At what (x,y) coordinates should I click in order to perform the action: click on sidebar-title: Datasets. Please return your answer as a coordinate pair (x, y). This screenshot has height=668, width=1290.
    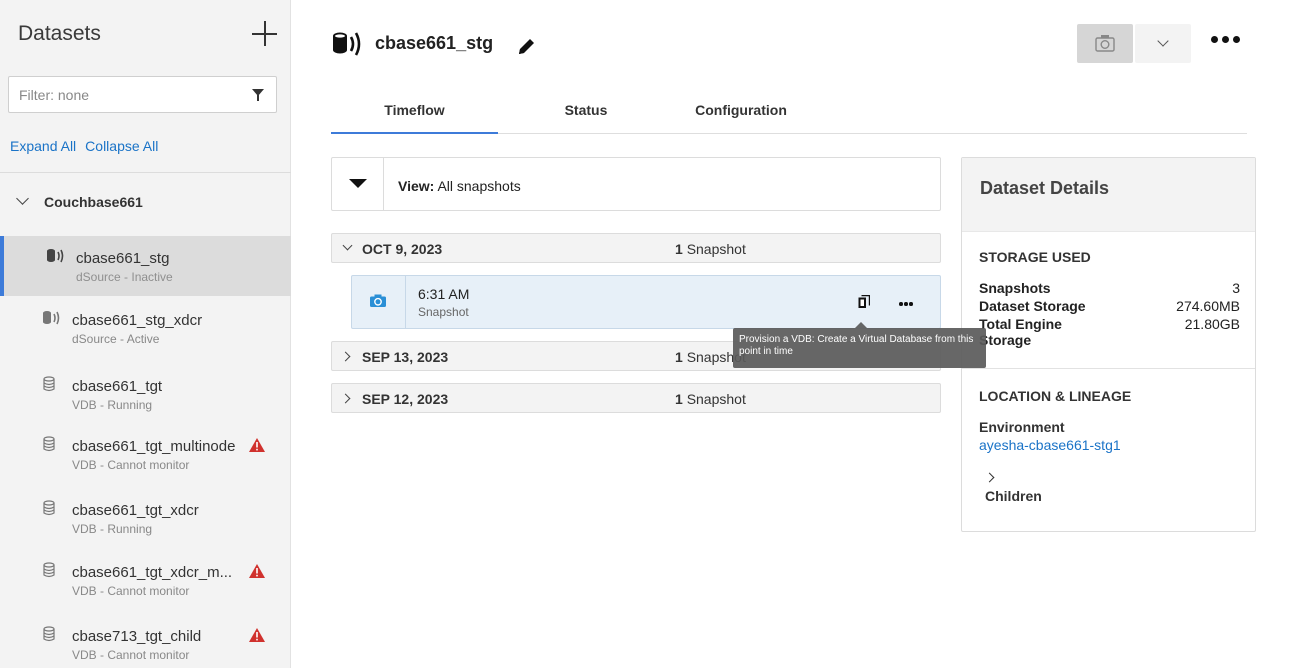
    Looking at the image, I should click on (59, 33).